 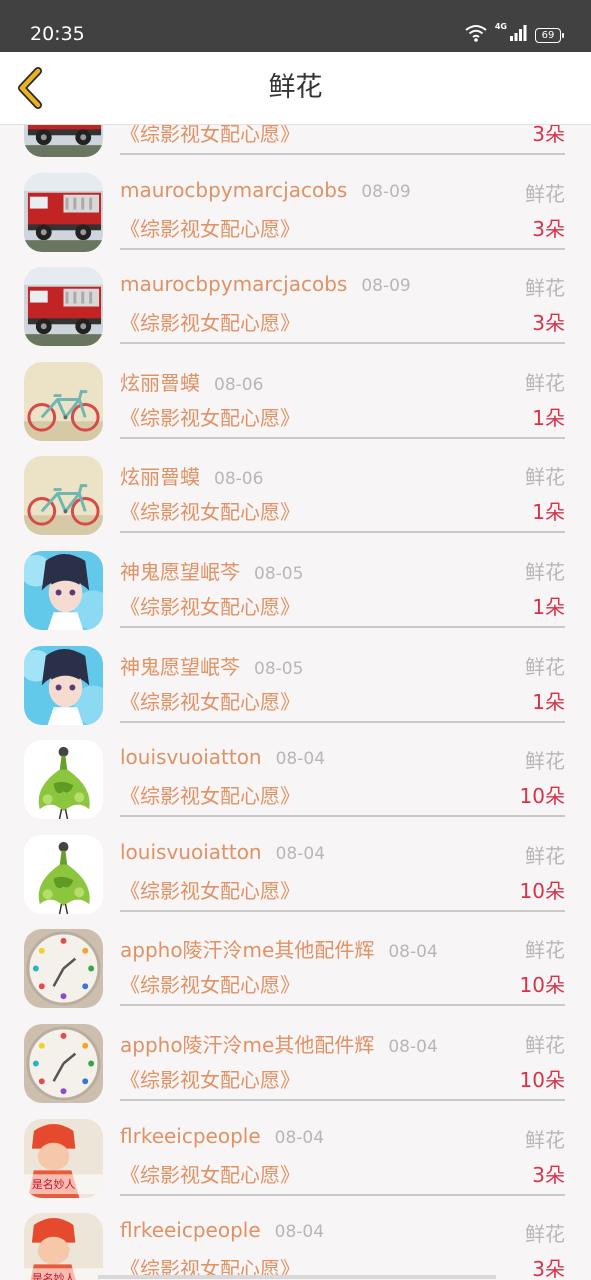 What do you see at coordinates (57, 34) in the screenshot?
I see `status-time: 20:35` at bounding box center [57, 34].